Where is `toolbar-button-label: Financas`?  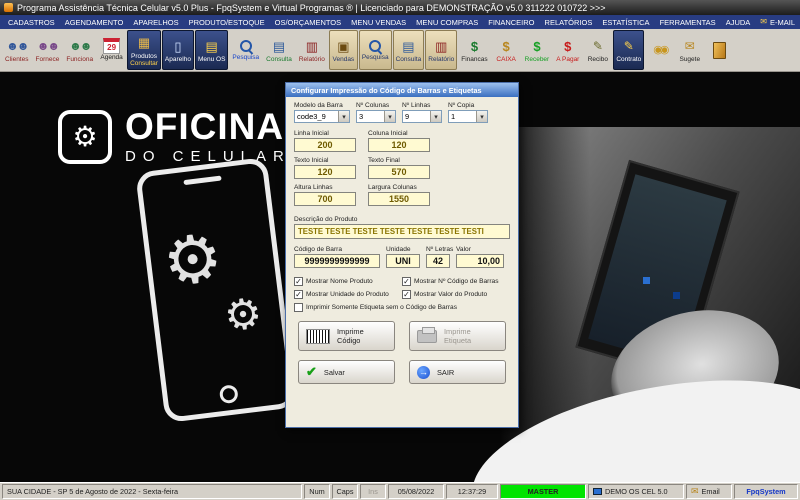
toolbar-button-label: Financas is located at coordinates (474, 60).